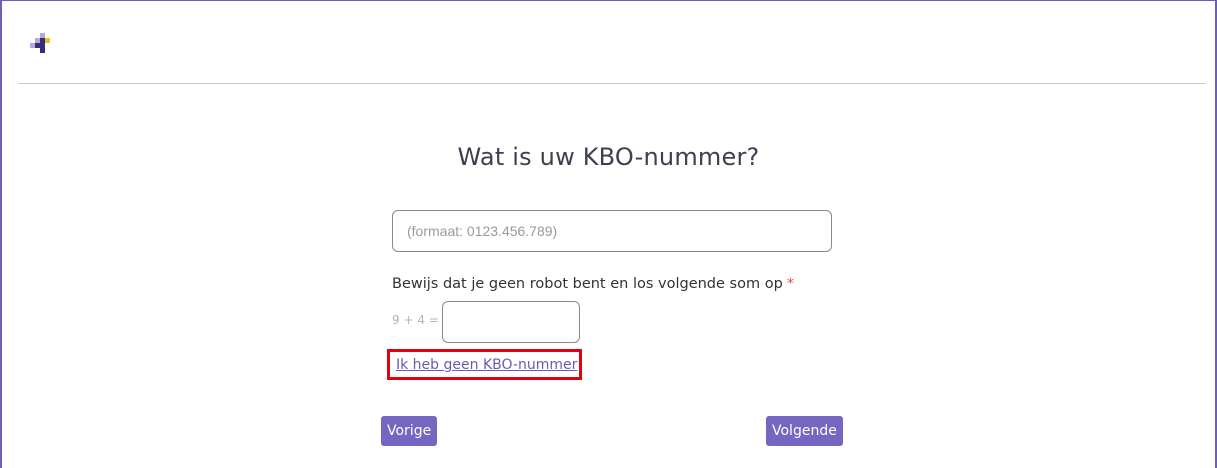 This screenshot has width=1217, height=468. Describe the element at coordinates (415, 320) in the screenshot. I see `captcha-question: 9 + 4 =` at that location.